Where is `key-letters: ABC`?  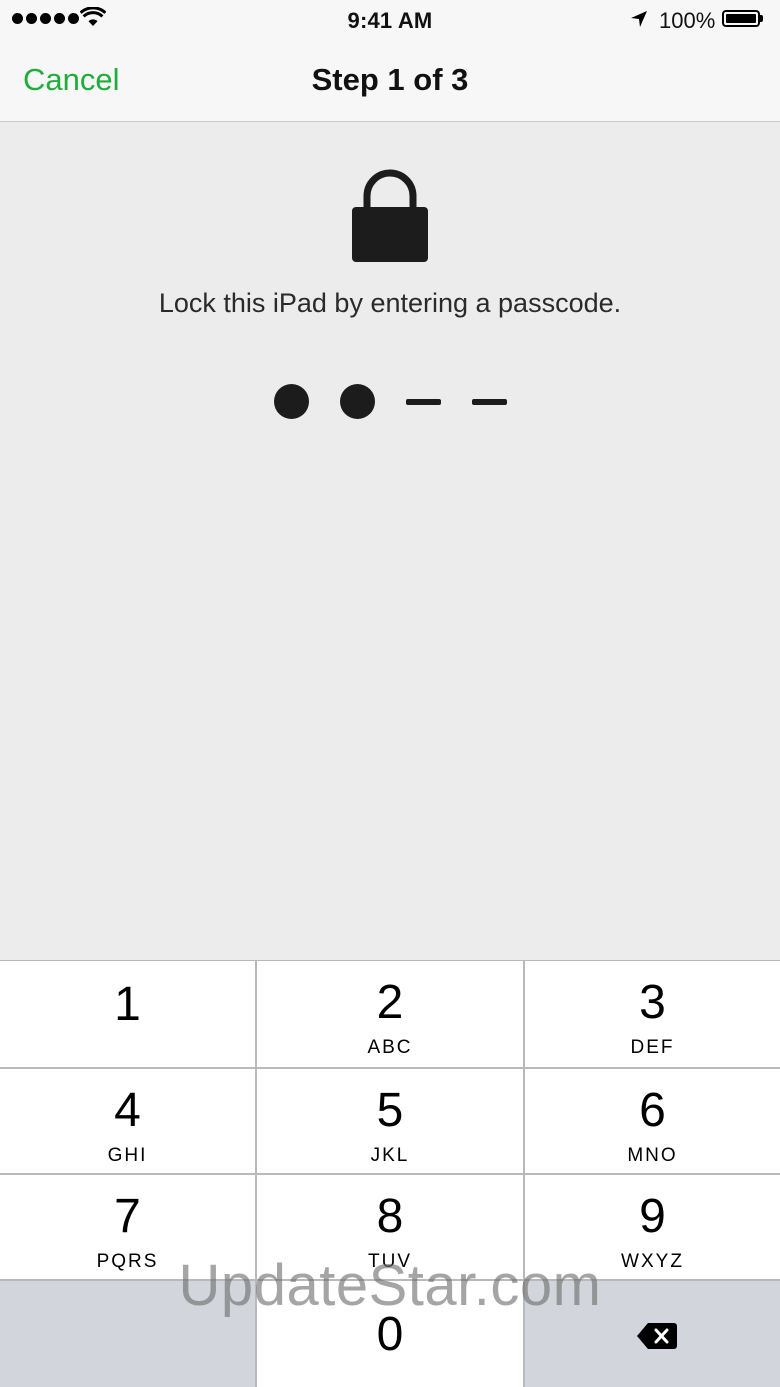 key-letters: ABC is located at coordinates (390, 1047).